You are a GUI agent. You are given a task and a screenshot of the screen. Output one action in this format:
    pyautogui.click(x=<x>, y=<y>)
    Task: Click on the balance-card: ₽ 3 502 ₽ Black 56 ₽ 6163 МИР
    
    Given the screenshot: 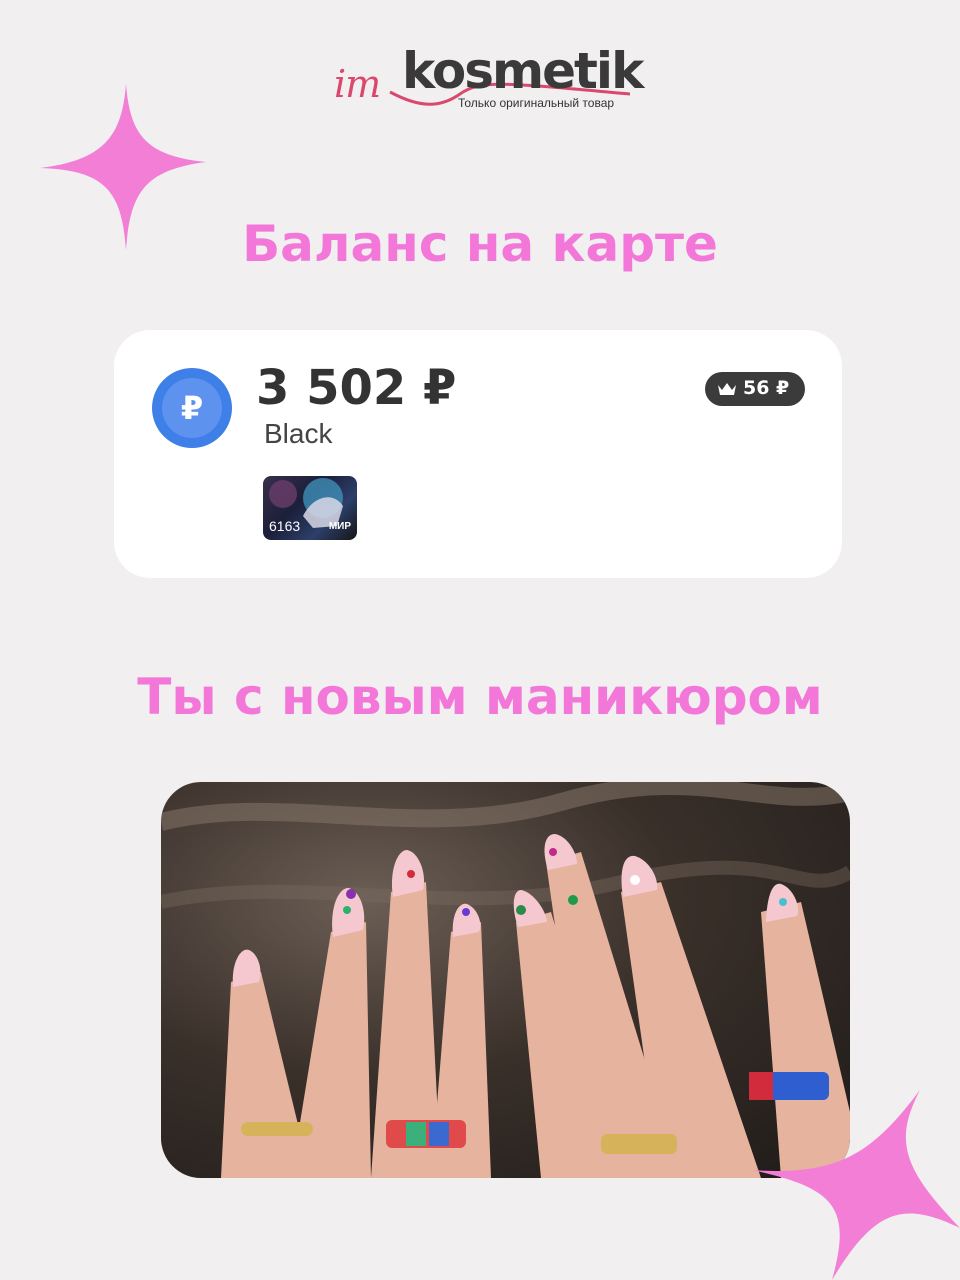 What is the action you would take?
    pyautogui.click(x=478, y=454)
    